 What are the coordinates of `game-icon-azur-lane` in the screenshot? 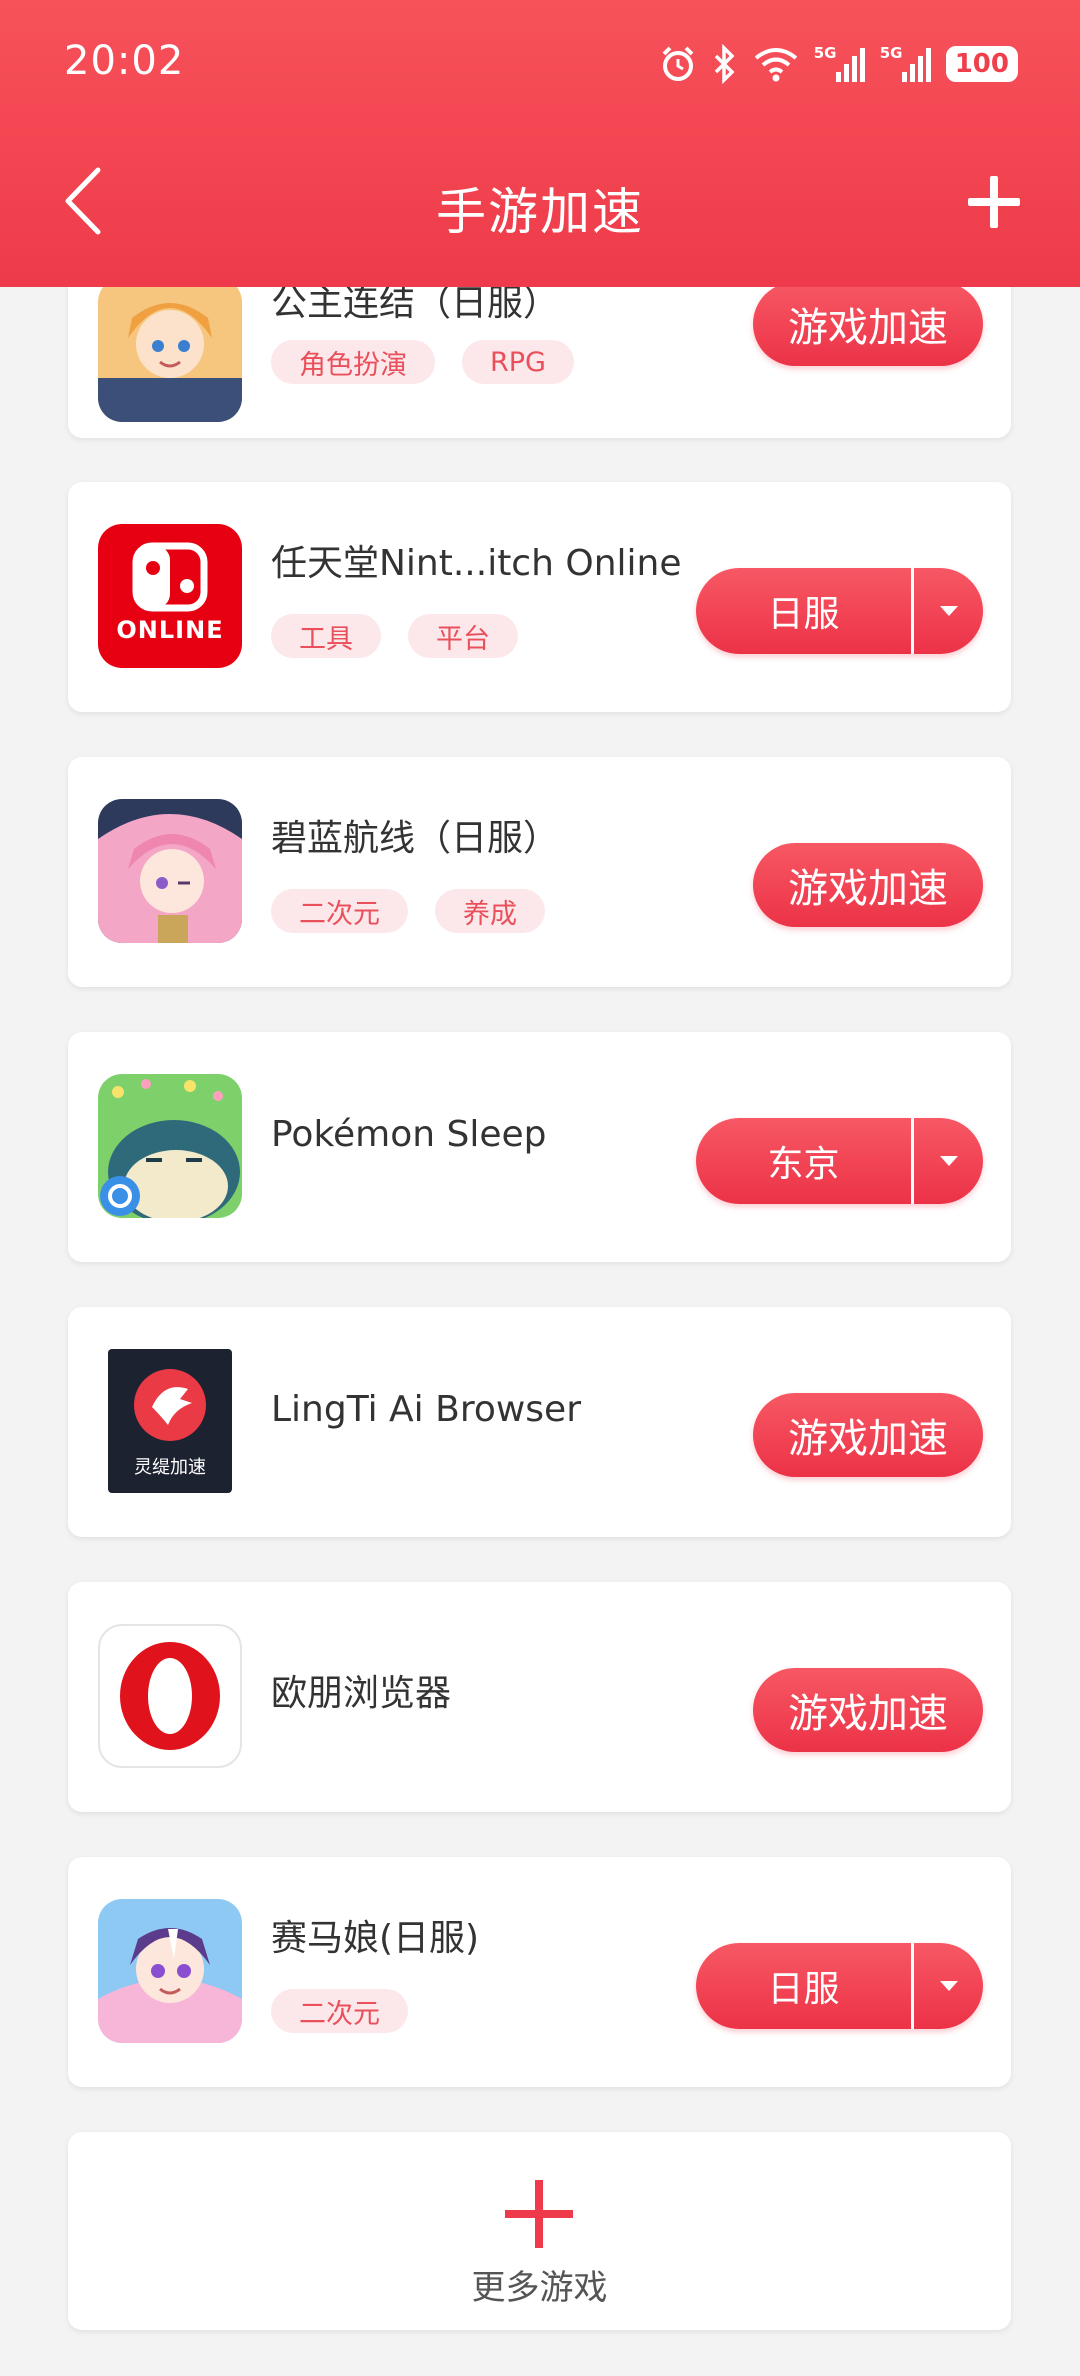 It's located at (170, 871).